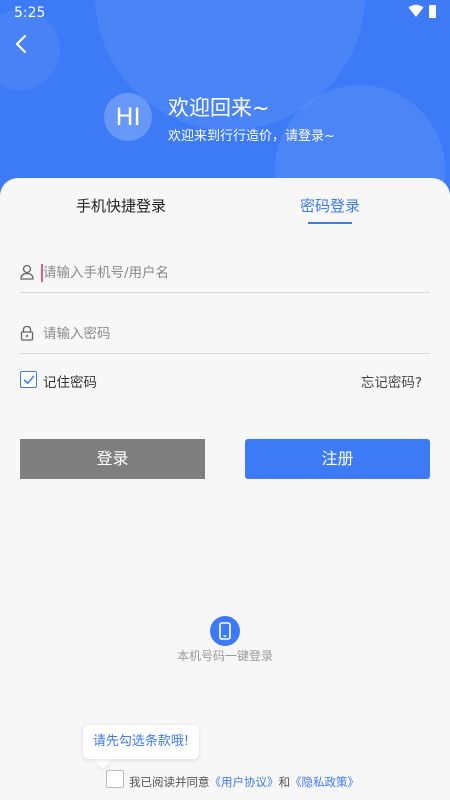 The width and height of the screenshot is (450, 800). Describe the element at coordinates (121, 205) in the screenshot. I see `tab-phone-login: 手机快捷登录` at that location.